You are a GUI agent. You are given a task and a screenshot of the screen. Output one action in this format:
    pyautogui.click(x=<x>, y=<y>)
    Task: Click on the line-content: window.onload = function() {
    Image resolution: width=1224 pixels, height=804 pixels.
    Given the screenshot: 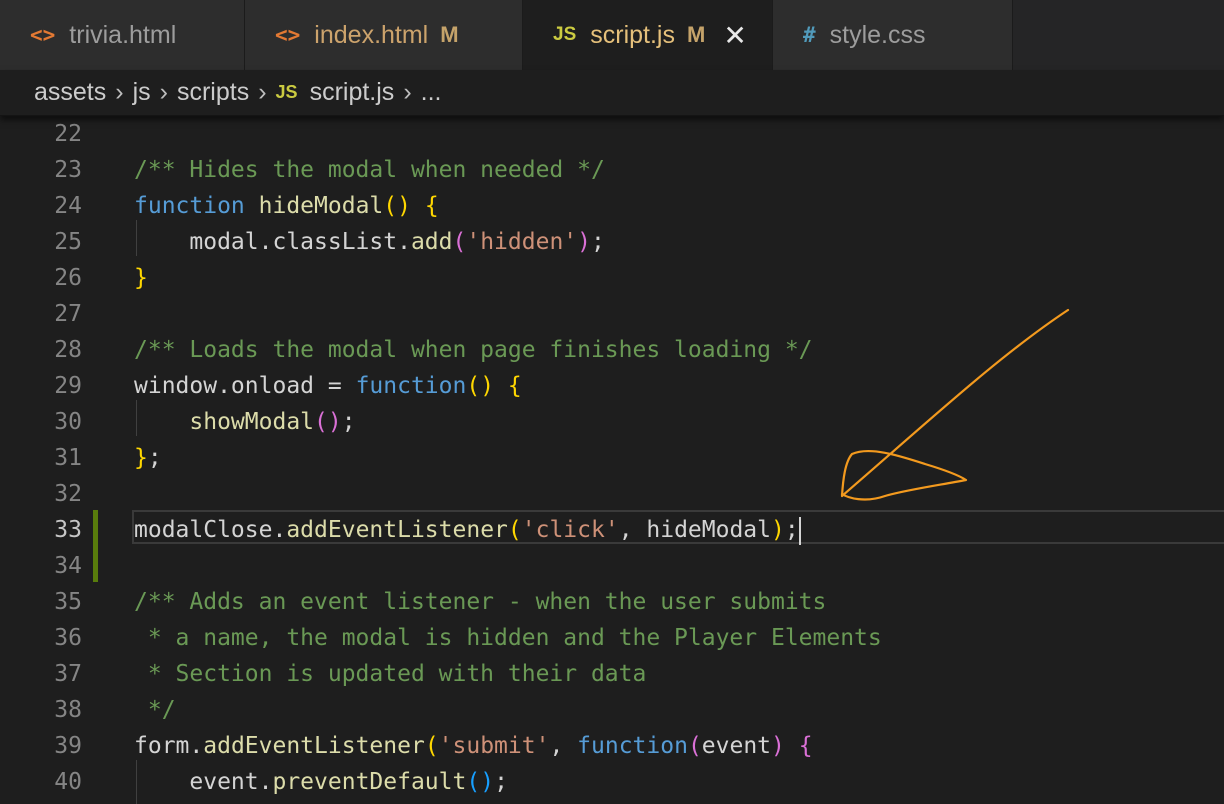 What is the action you would take?
    pyautogui.click(x=328, y=386)
    